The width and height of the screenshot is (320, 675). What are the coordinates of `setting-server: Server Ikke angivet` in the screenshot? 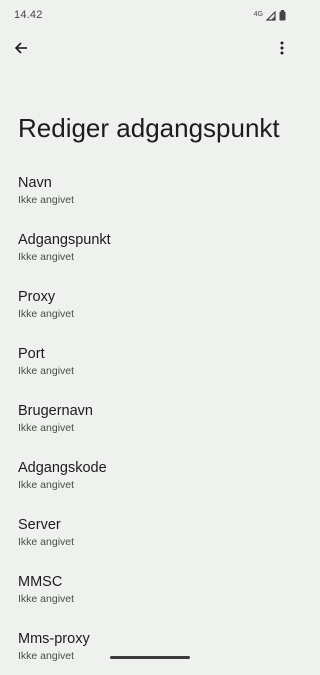 It's located at (150, 532).